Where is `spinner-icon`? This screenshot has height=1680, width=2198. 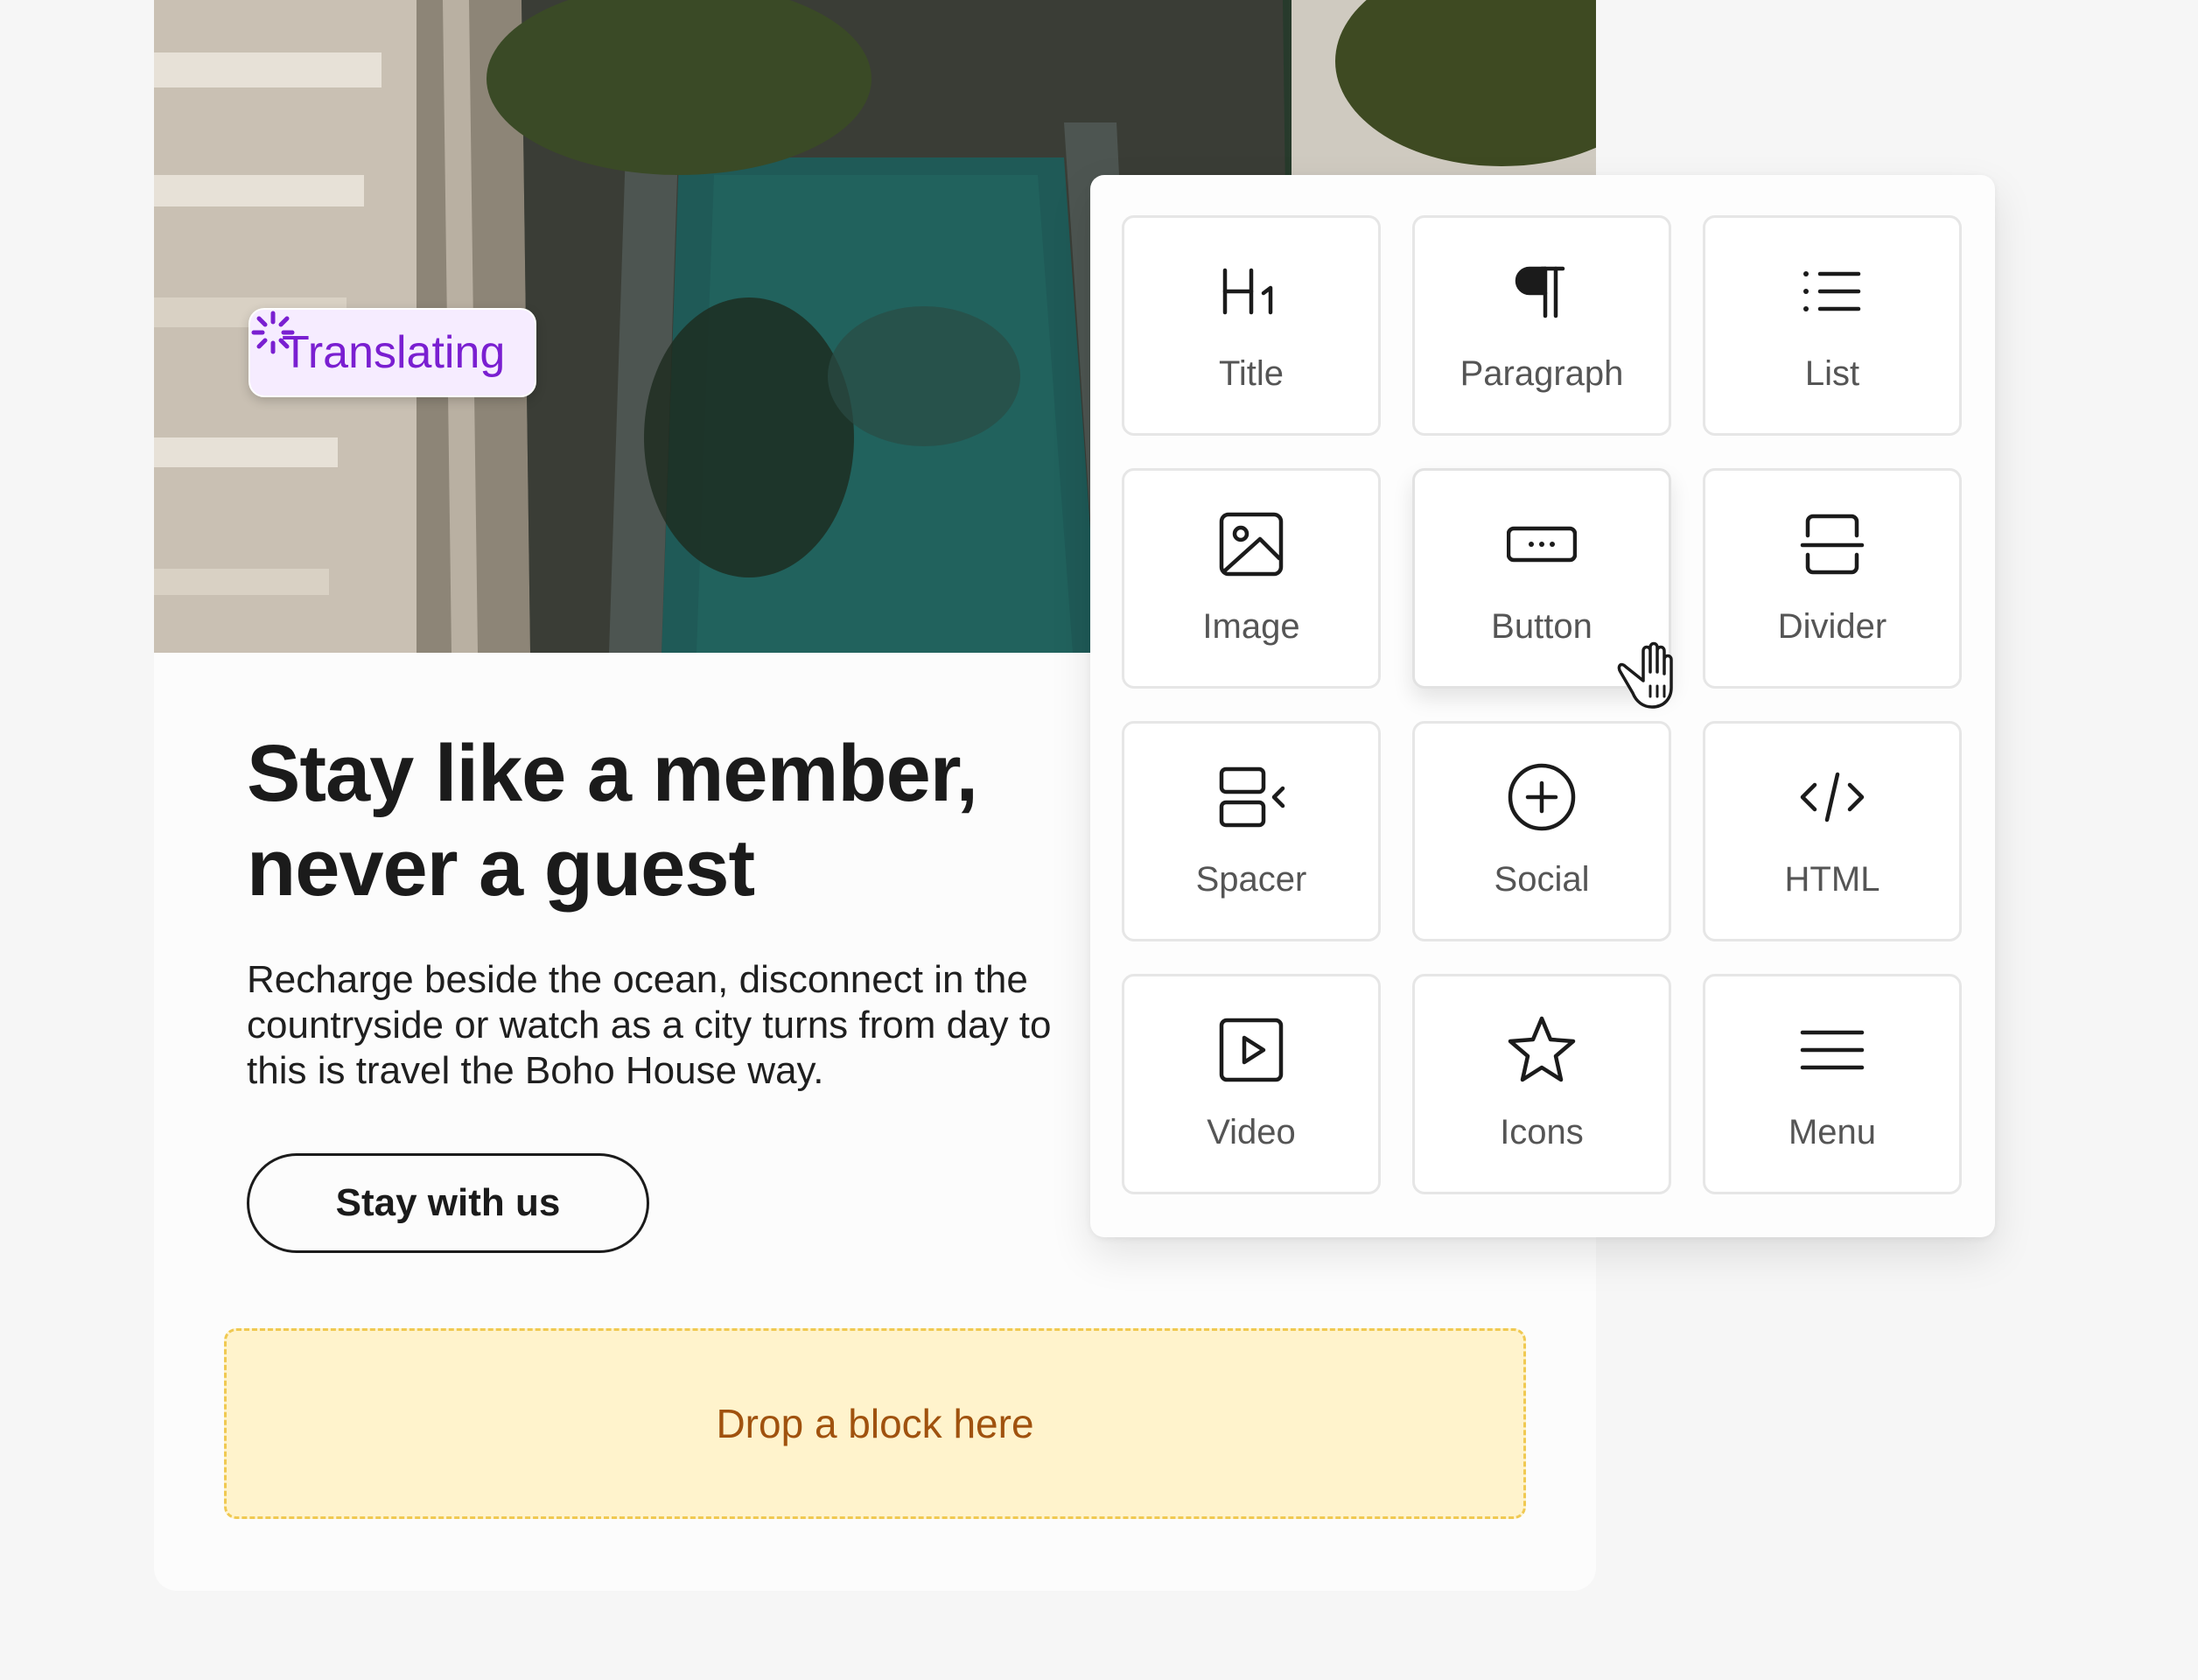
spinner-icon is located at coordinates (273, 332).